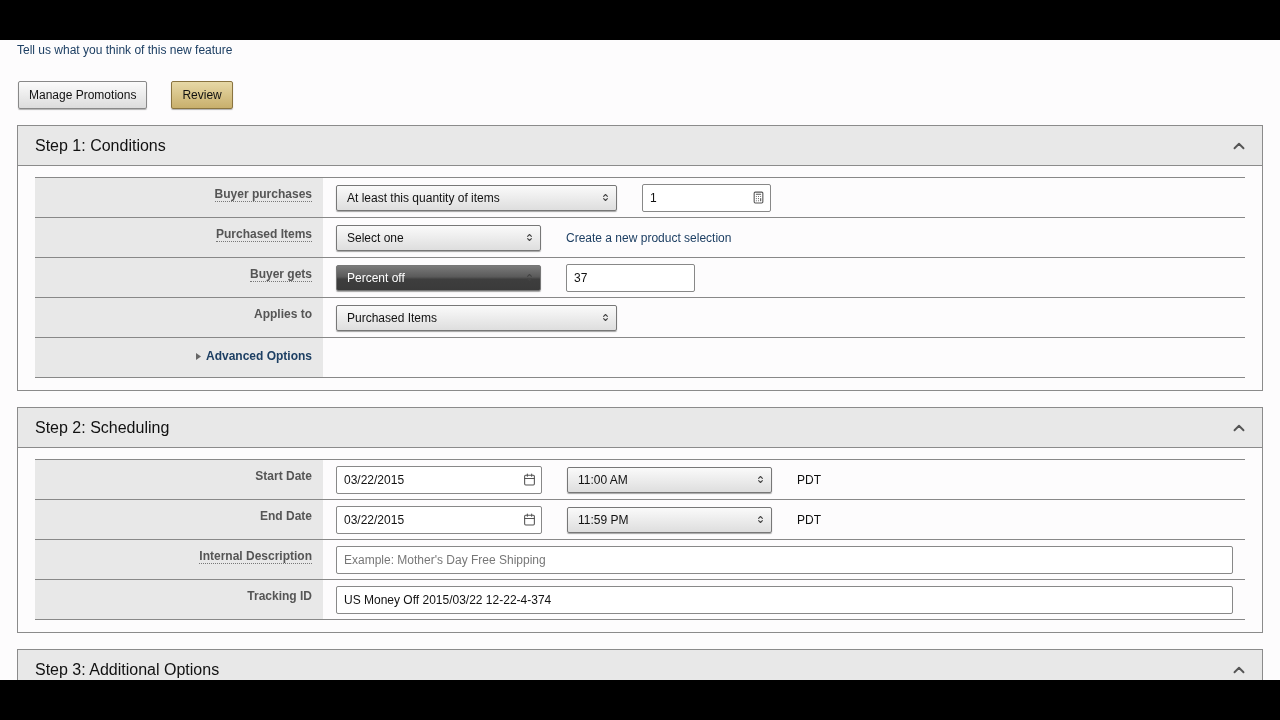 This screenshot has height=720, width=1280. I want to click on field-label: Internal Description, so click(255, 556).